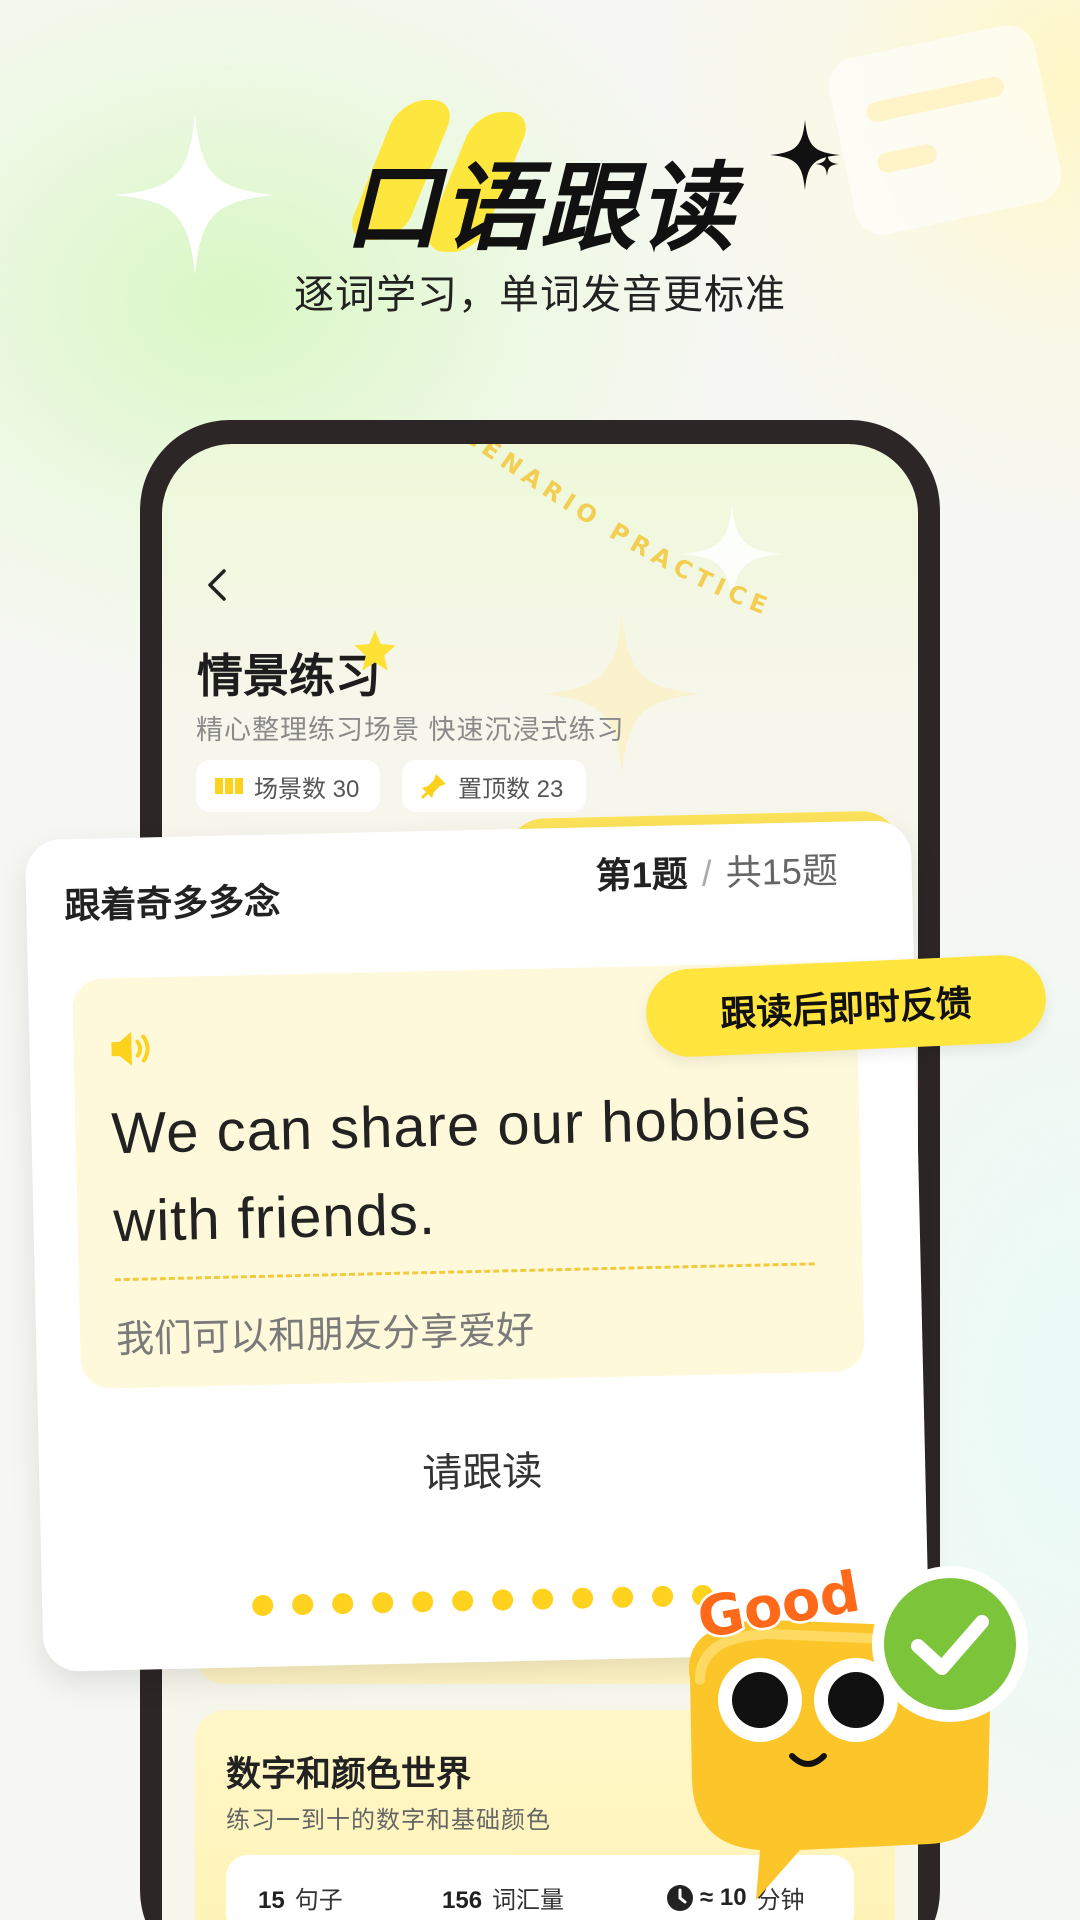  What do you see at coordinates (218, 585) in the screenshot?
I see `back-arrow-icon` at bounding box center [218, 585].